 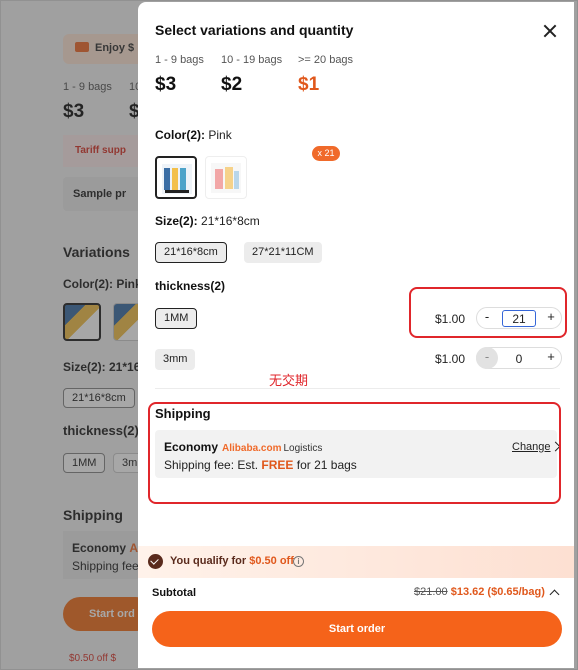 I want to click on modal-title: Select variations and quantity, so click(x=254, y=30).